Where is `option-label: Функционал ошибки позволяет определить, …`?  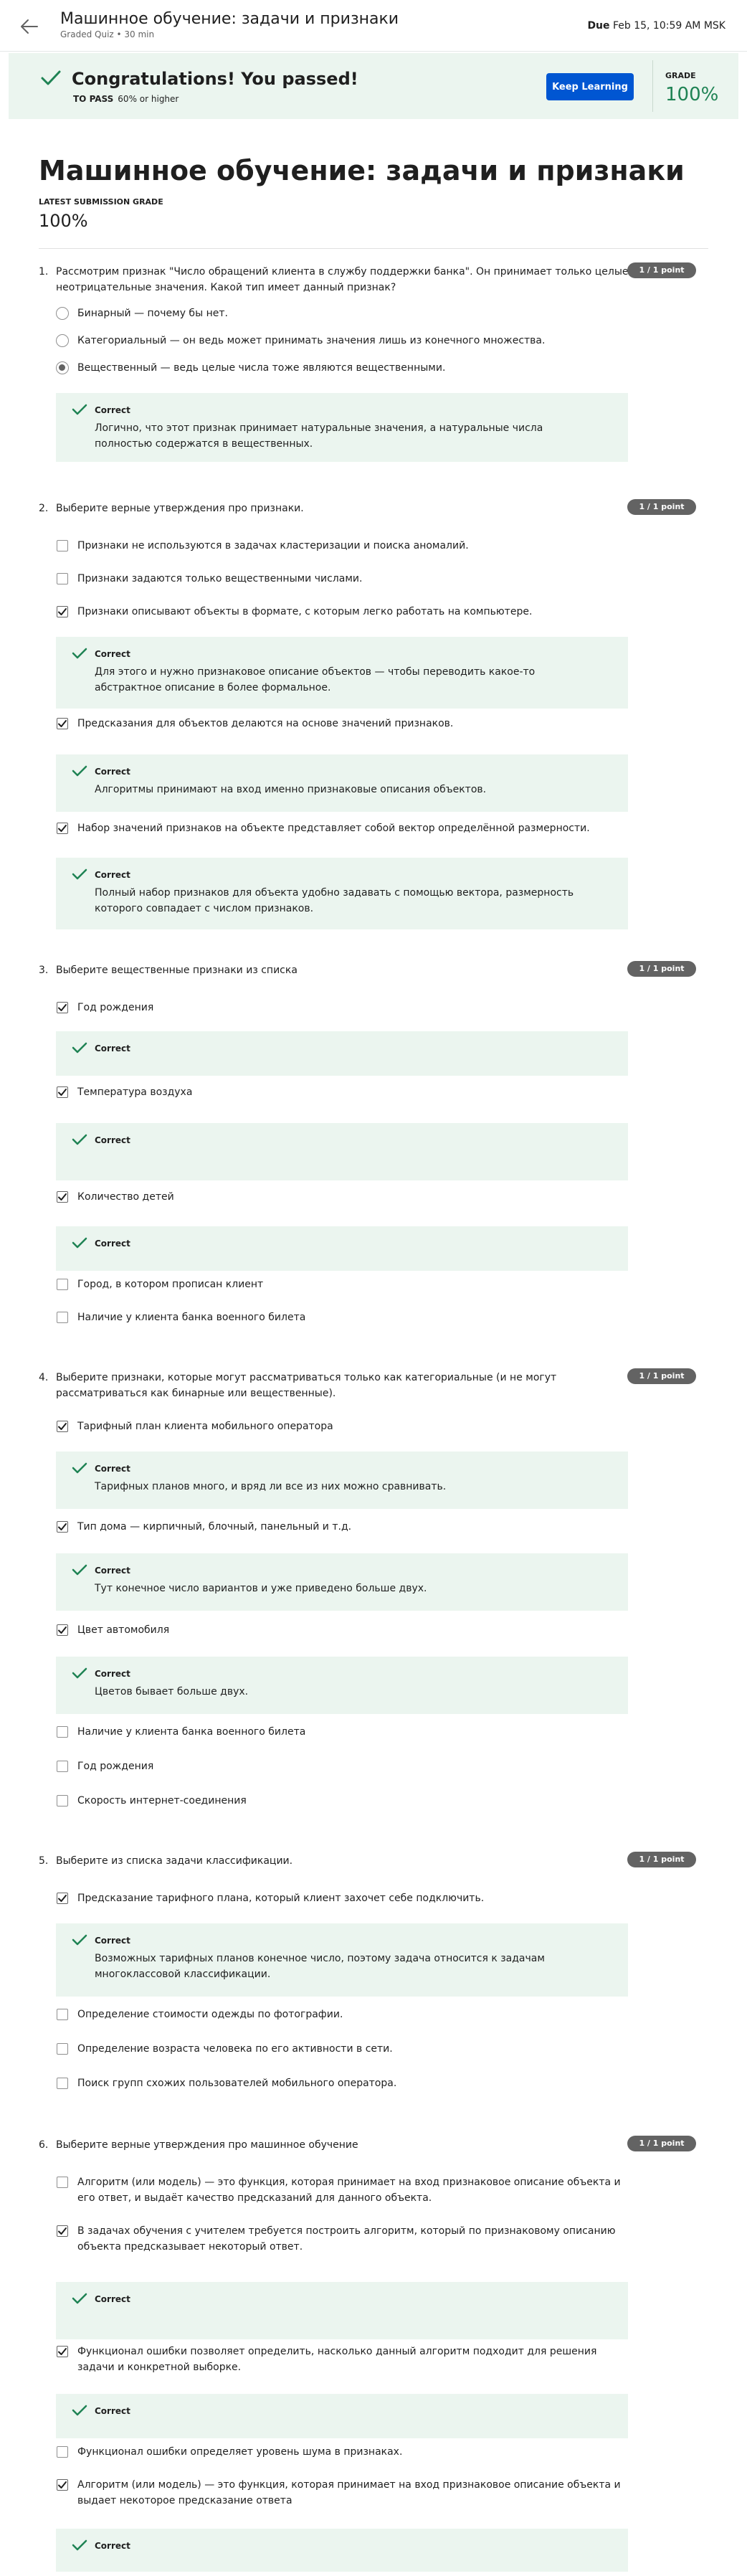
option-label: Функционал ошибки позволяет определить, … is located at coordinates (353, 2359).